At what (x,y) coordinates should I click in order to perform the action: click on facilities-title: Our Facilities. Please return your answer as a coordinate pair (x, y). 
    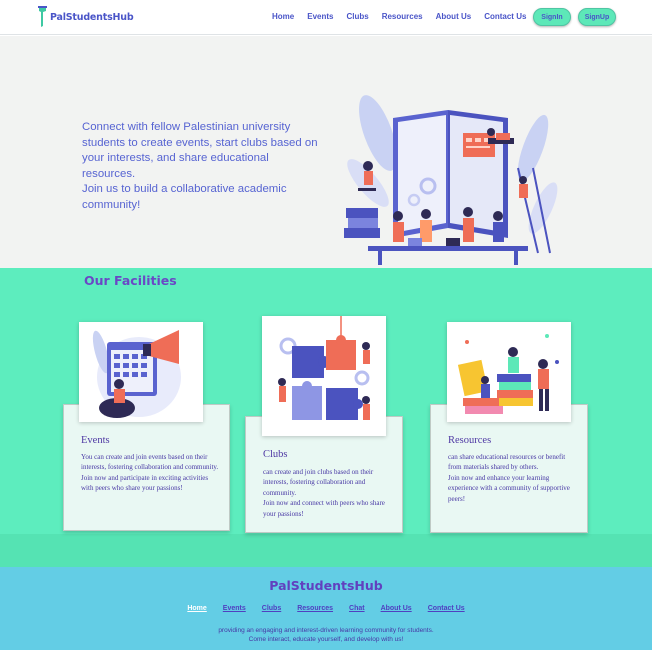
    Looking at the image, I should click on (130, 280).